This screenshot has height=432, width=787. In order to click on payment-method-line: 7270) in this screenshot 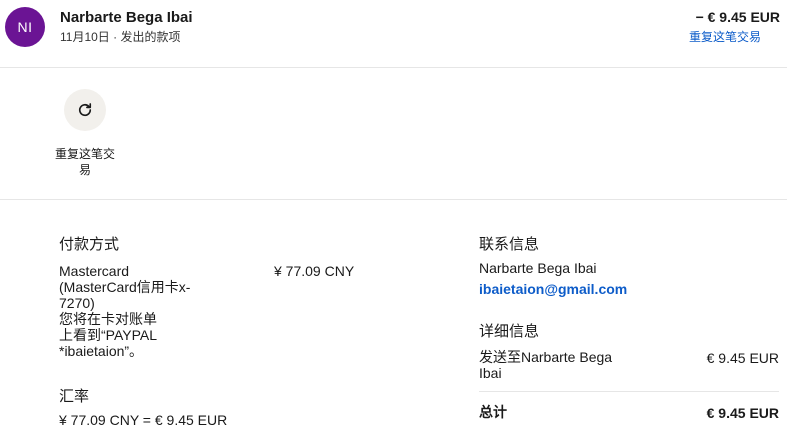, I will do `click(77, 303)`.